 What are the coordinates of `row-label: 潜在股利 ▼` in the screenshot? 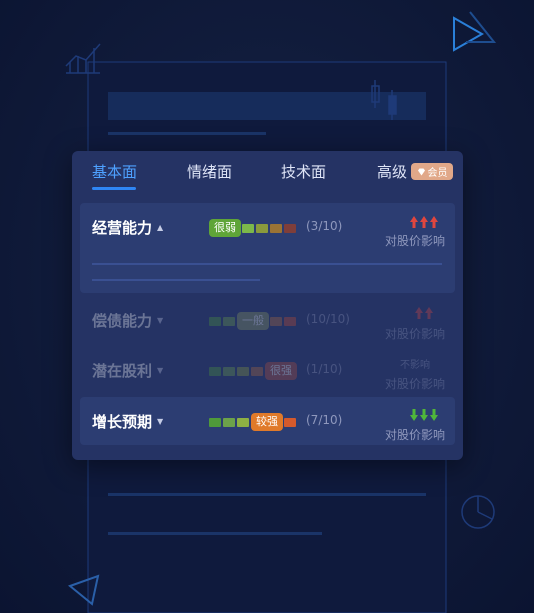 It's located at (128, 371).